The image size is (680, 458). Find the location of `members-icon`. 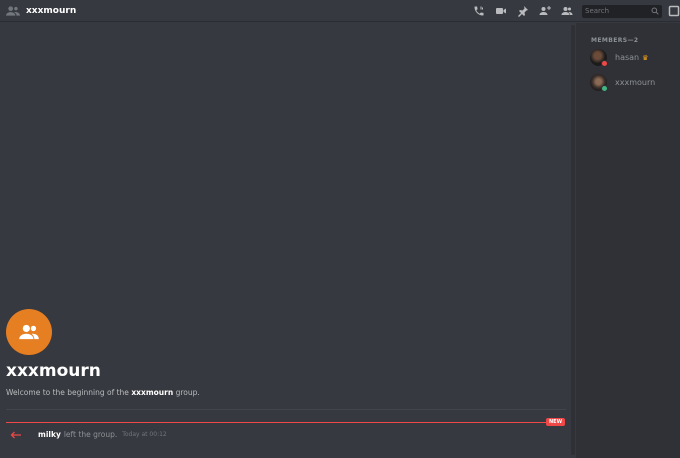

members-icon is located at coordinates (567, 11).